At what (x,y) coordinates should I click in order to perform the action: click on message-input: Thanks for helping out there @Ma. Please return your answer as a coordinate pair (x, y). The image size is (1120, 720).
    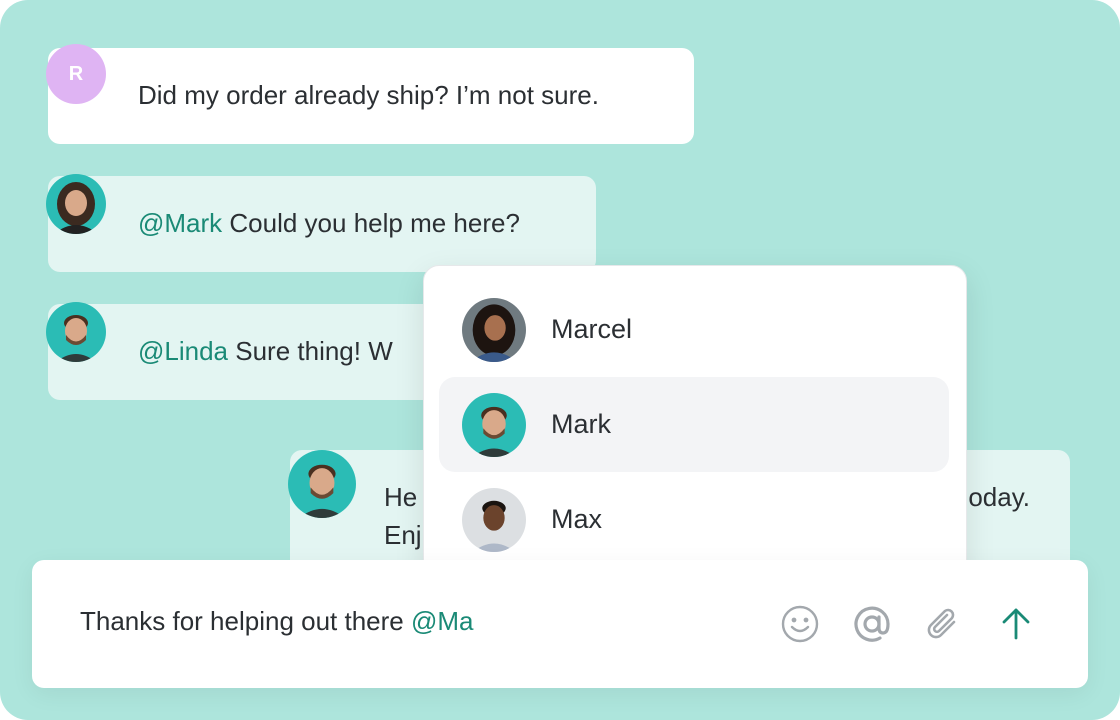
    Looking at the image, I should click on (277, 621).